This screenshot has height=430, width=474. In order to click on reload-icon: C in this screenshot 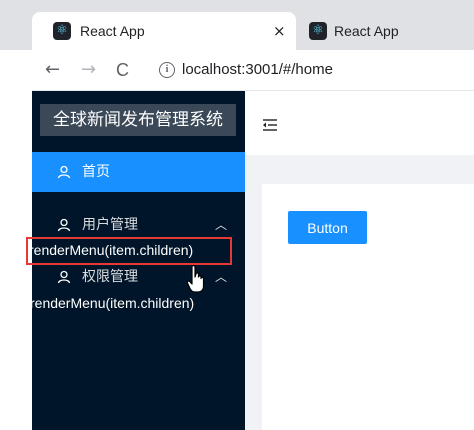, I will do `click(122, 70)`.